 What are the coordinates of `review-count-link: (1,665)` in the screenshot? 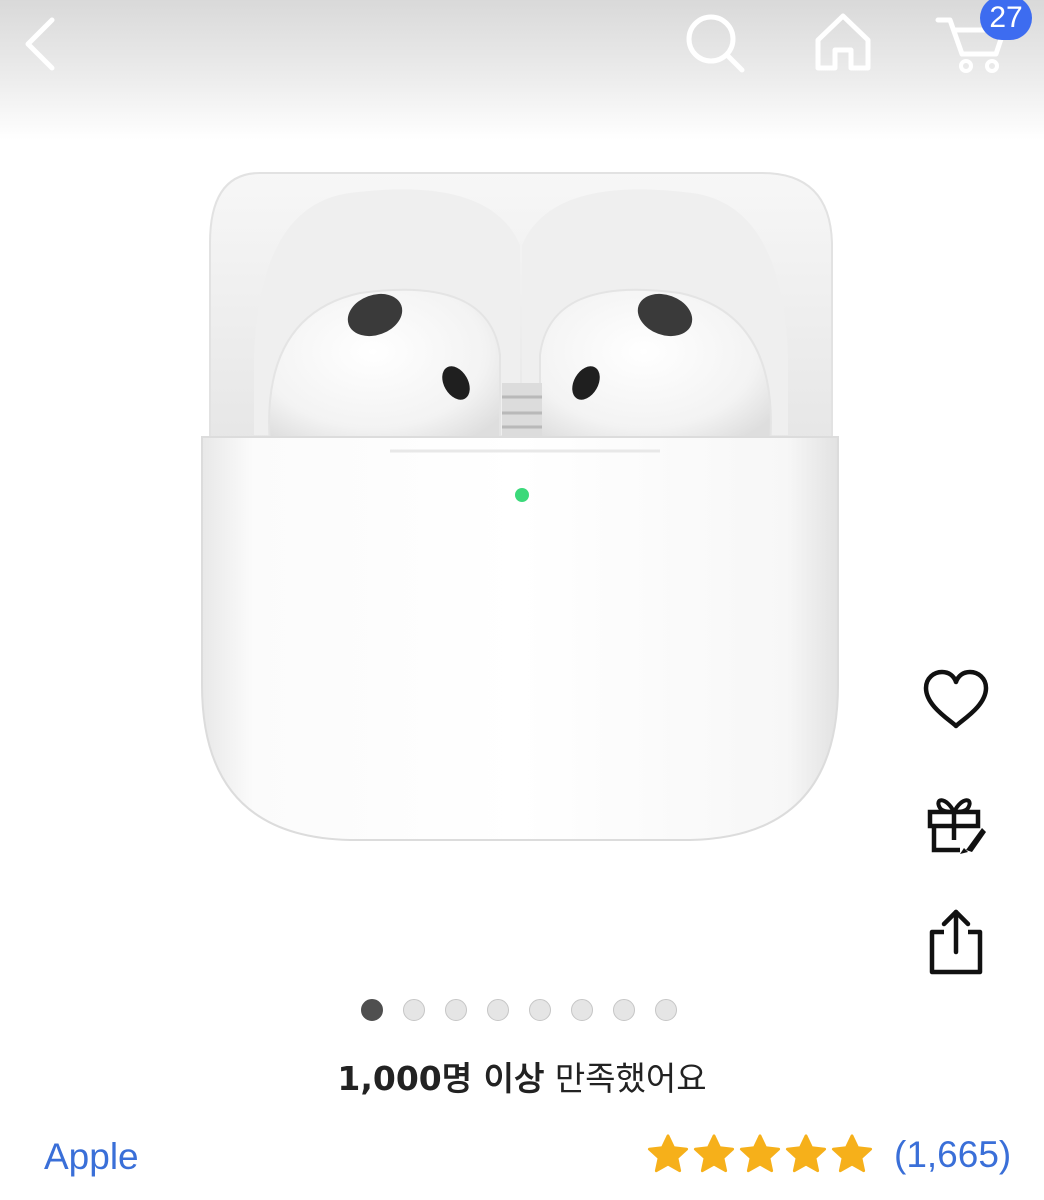 It's located at (952, 1155).